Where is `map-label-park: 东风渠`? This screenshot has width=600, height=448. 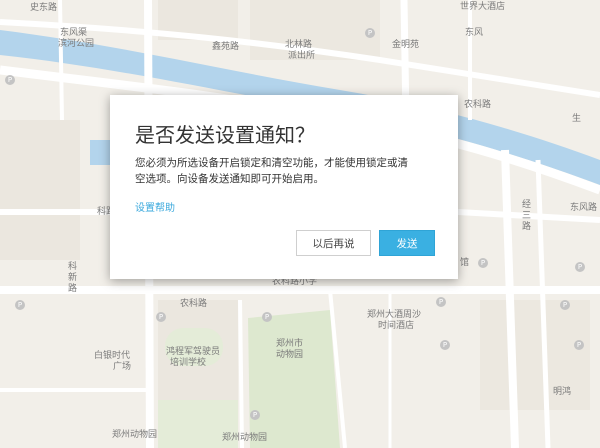 map-label-park: 东风渠 is located at coordinates (74, 33).